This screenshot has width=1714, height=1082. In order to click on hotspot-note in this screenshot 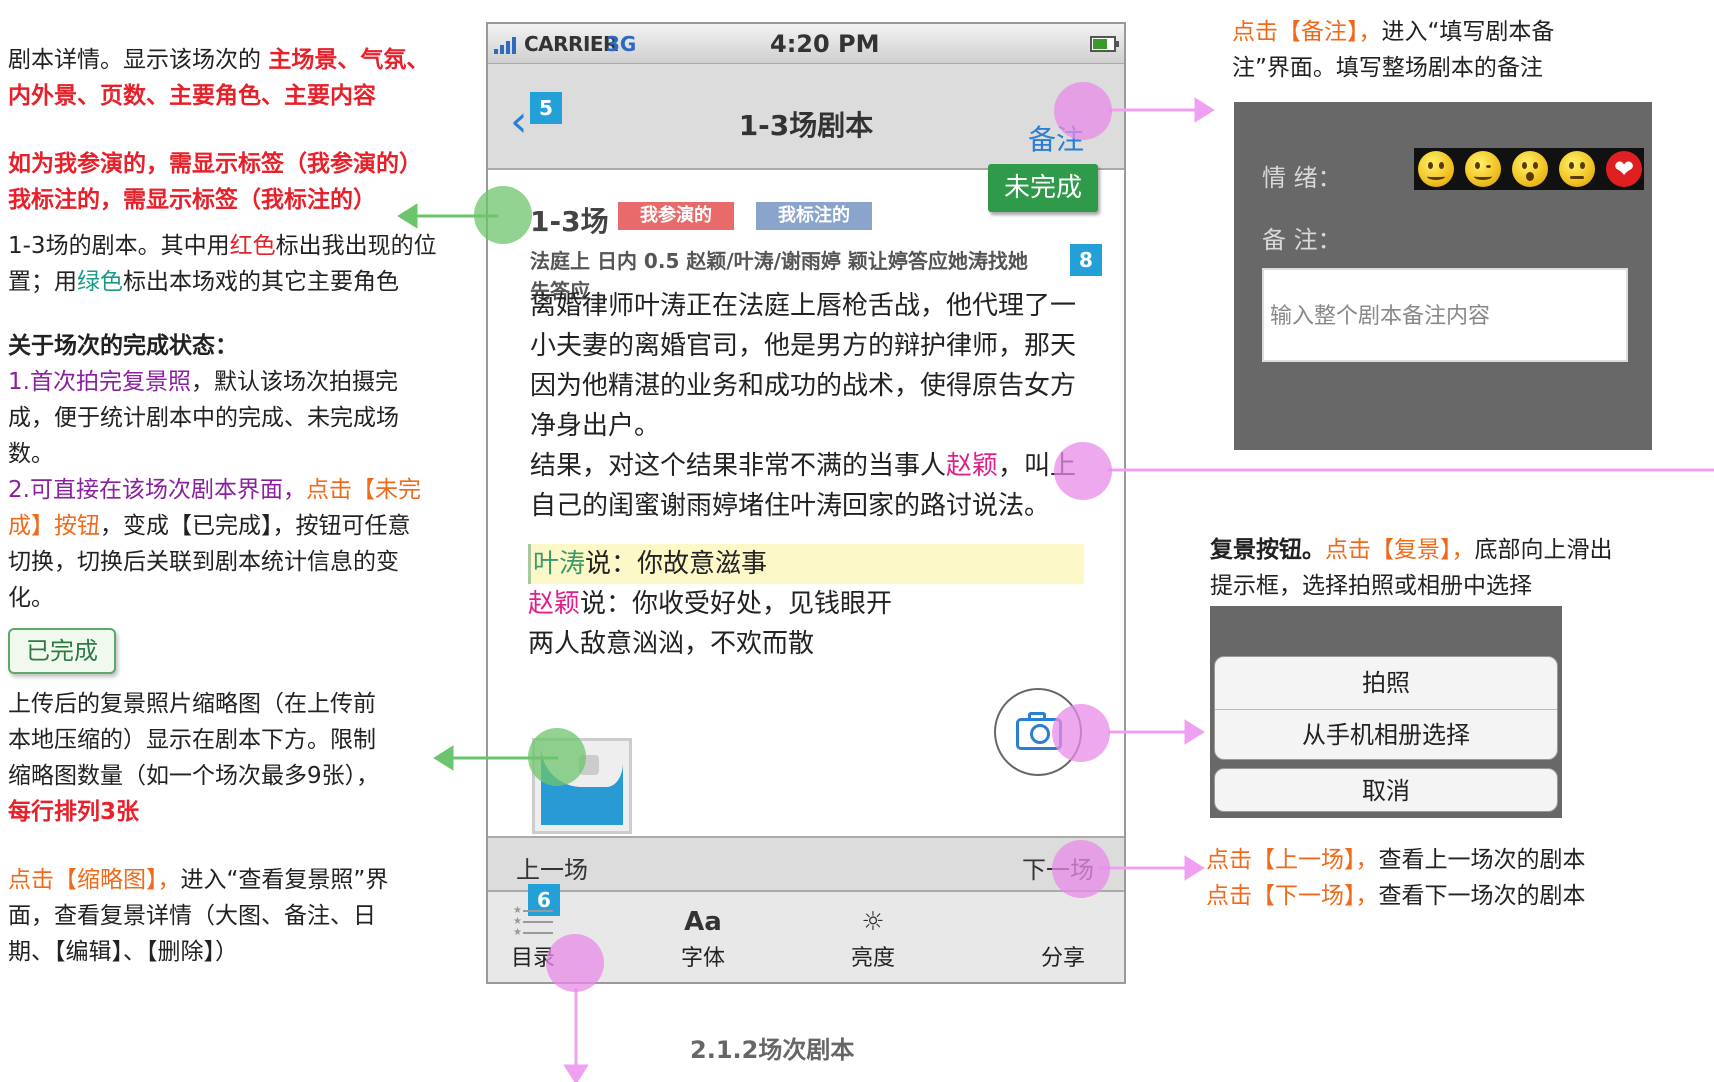, I will do `click(1083, 111)`.